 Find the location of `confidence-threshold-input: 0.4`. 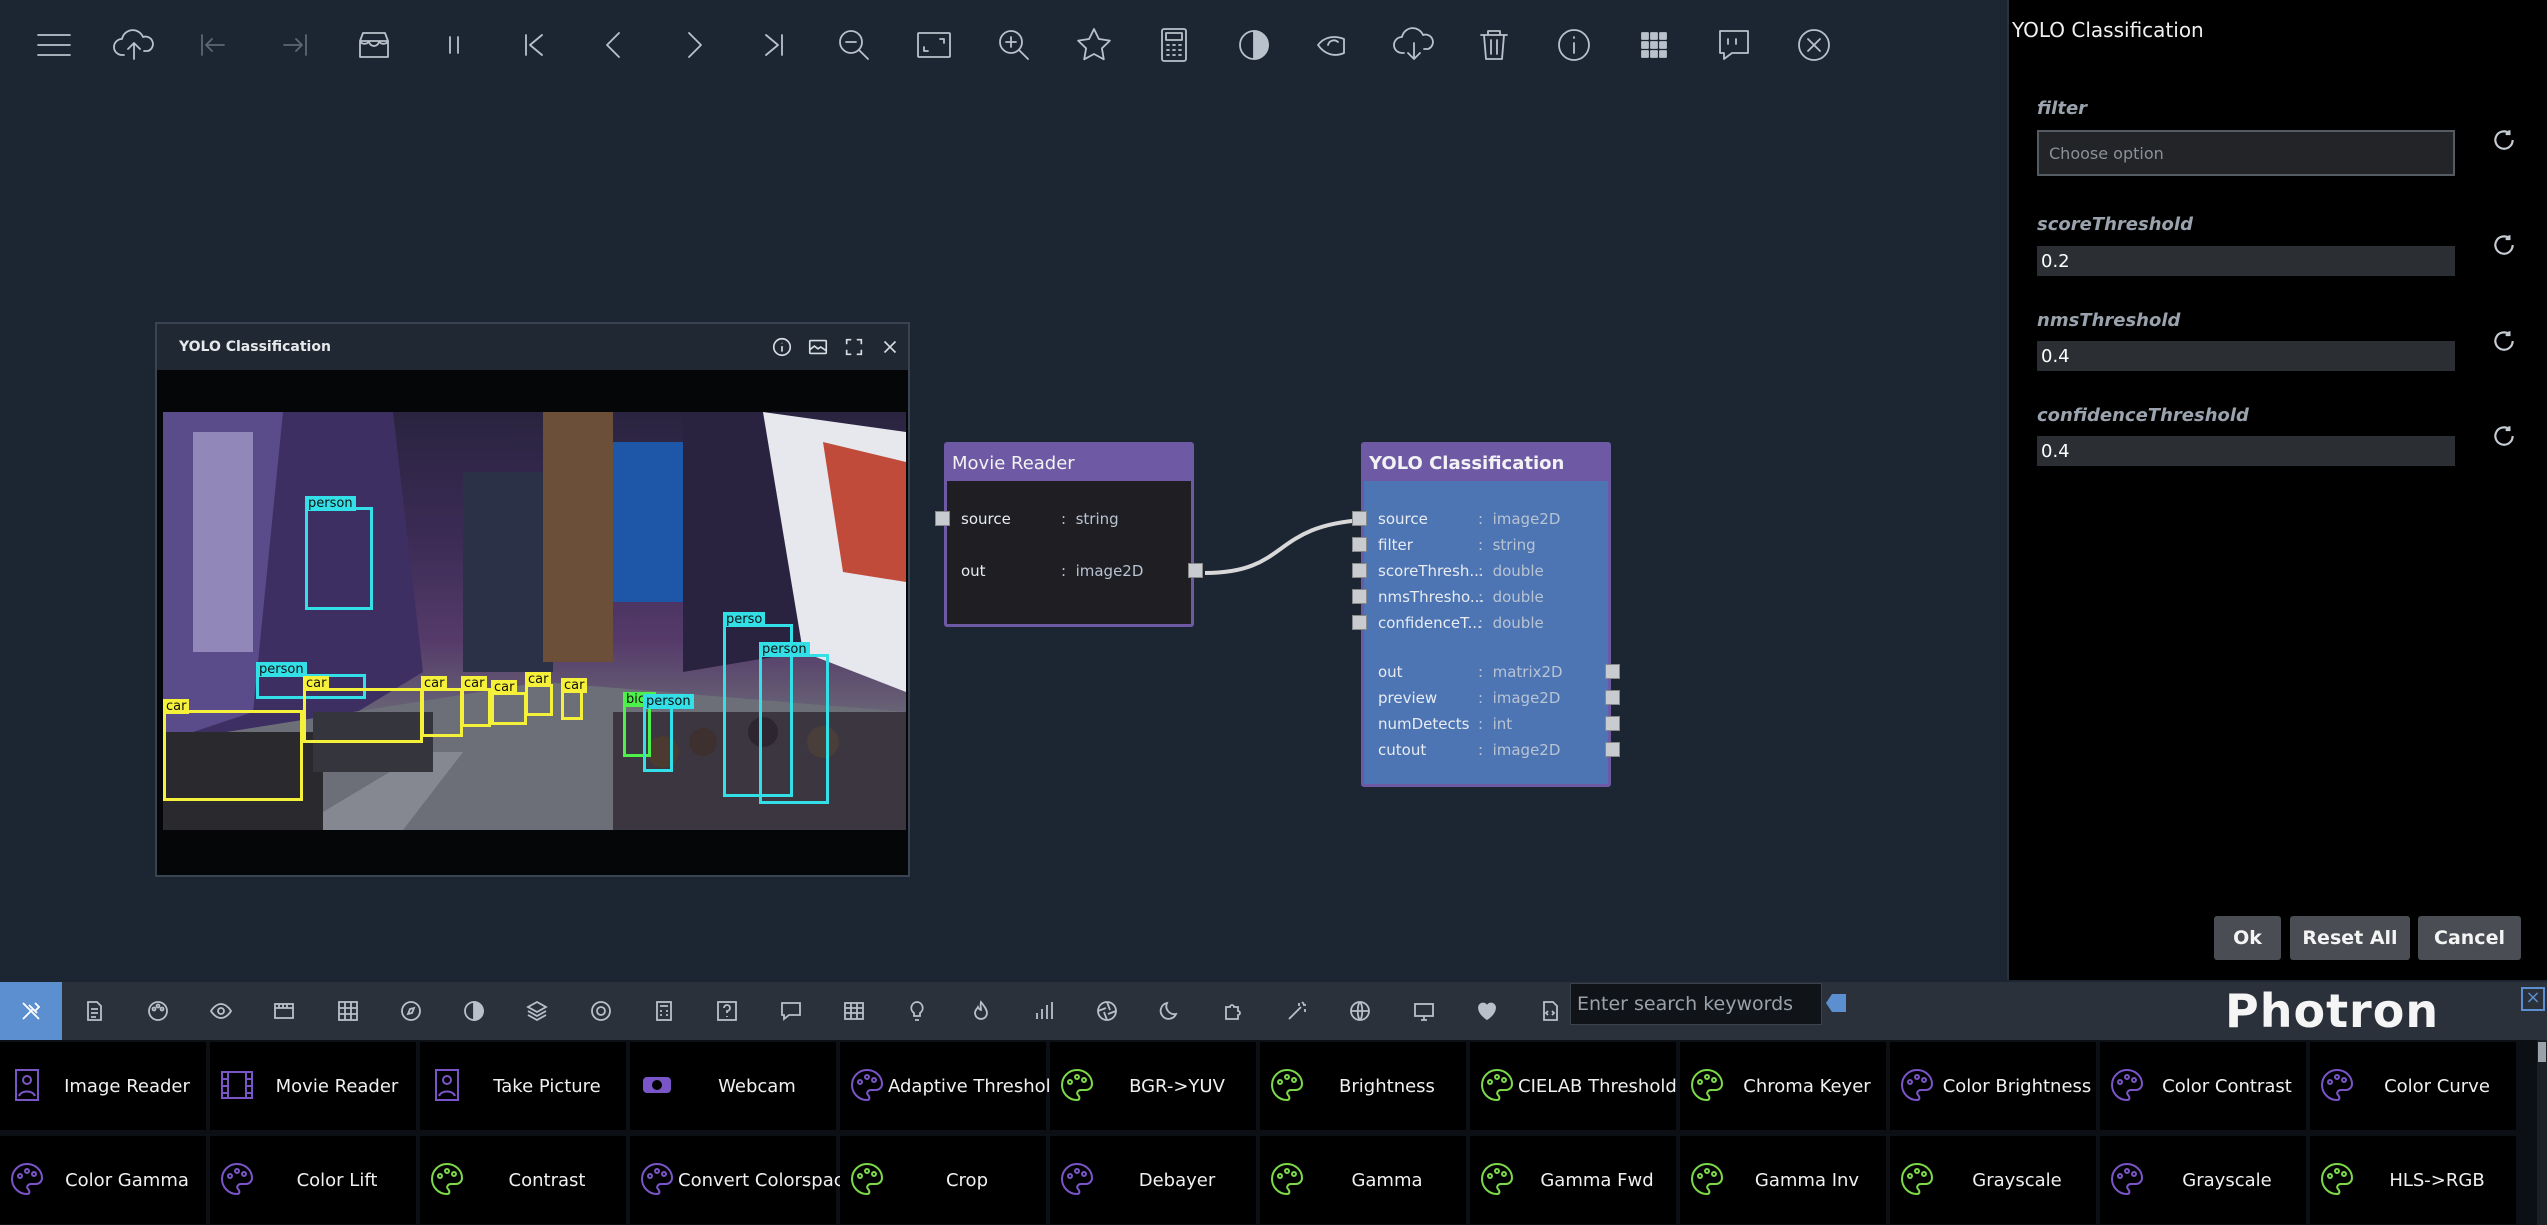

confidence-threshold-input: 0.4 is located at coordinates (2246, 451).